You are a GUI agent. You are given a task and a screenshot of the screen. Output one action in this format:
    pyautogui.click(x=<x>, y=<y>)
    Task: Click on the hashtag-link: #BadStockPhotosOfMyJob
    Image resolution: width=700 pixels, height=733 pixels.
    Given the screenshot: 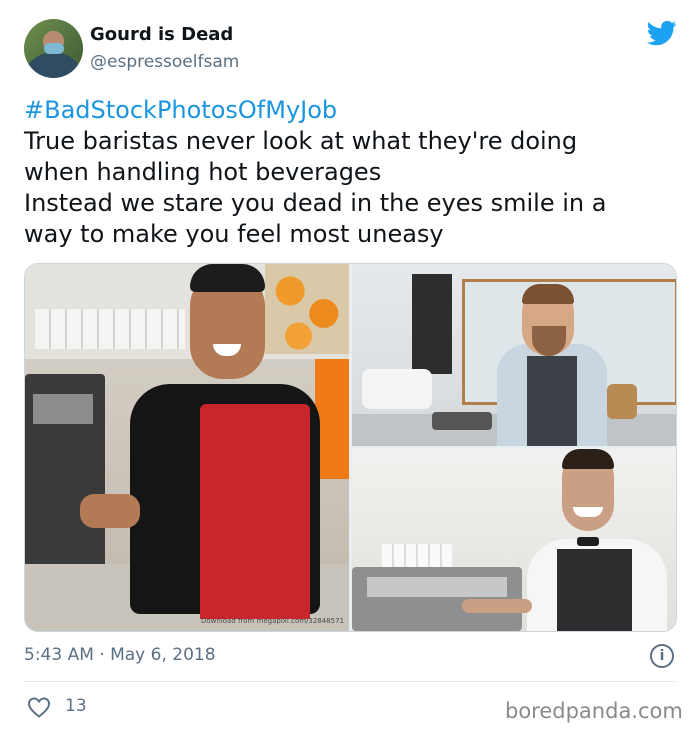 What is the action you would take?
    pyautogui.click(x=351, y=110)
    